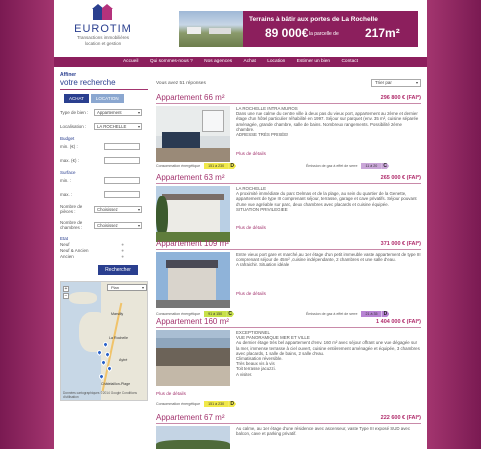  What do you see at coordinates (104, 89) in the screenshot?
I see `divider` at bounding box center [104, 89].